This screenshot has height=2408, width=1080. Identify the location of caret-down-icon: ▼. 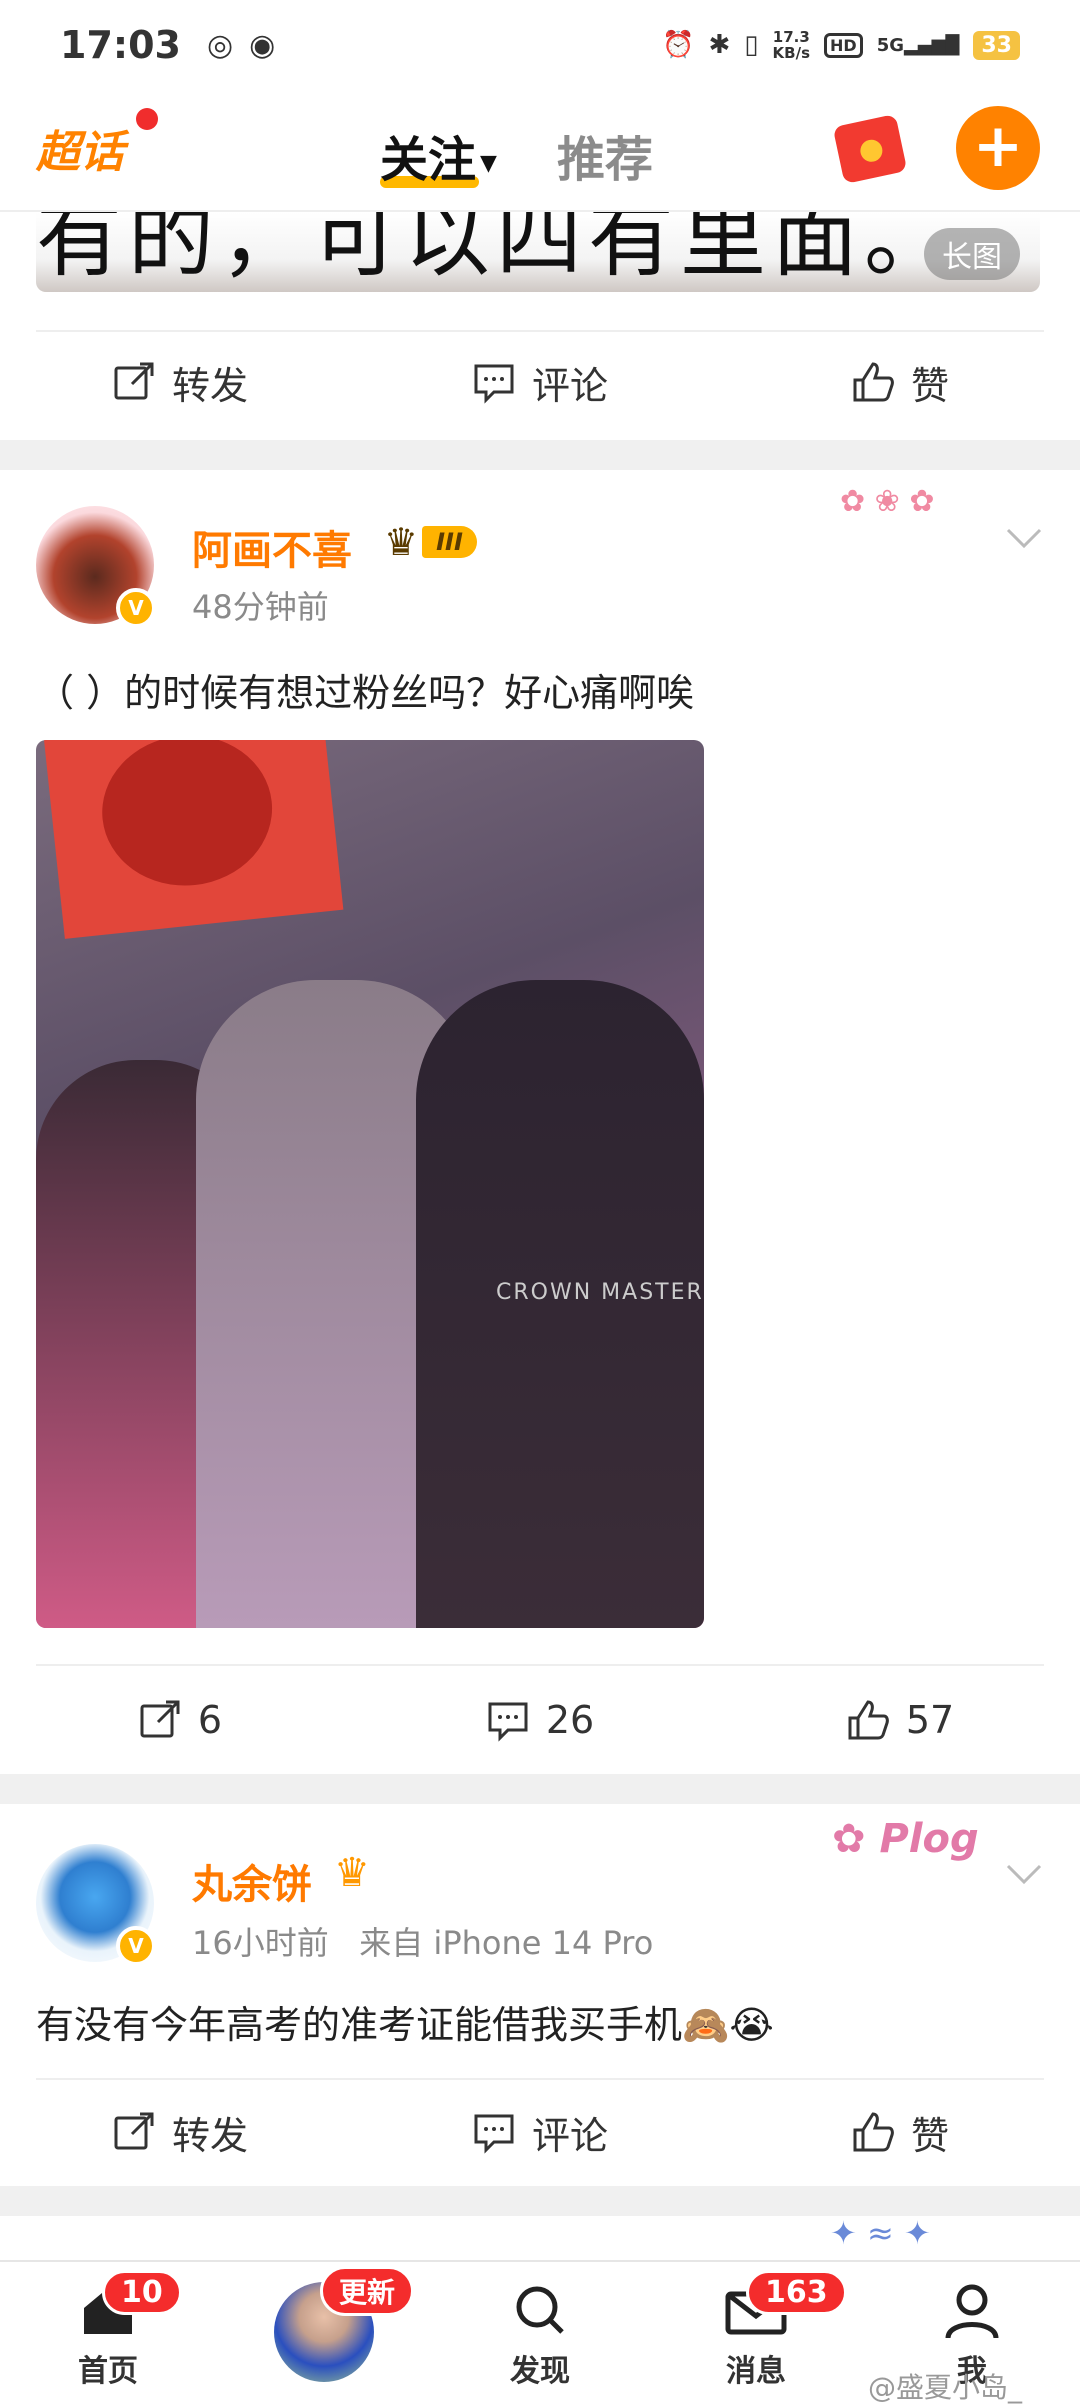
(488, 163).